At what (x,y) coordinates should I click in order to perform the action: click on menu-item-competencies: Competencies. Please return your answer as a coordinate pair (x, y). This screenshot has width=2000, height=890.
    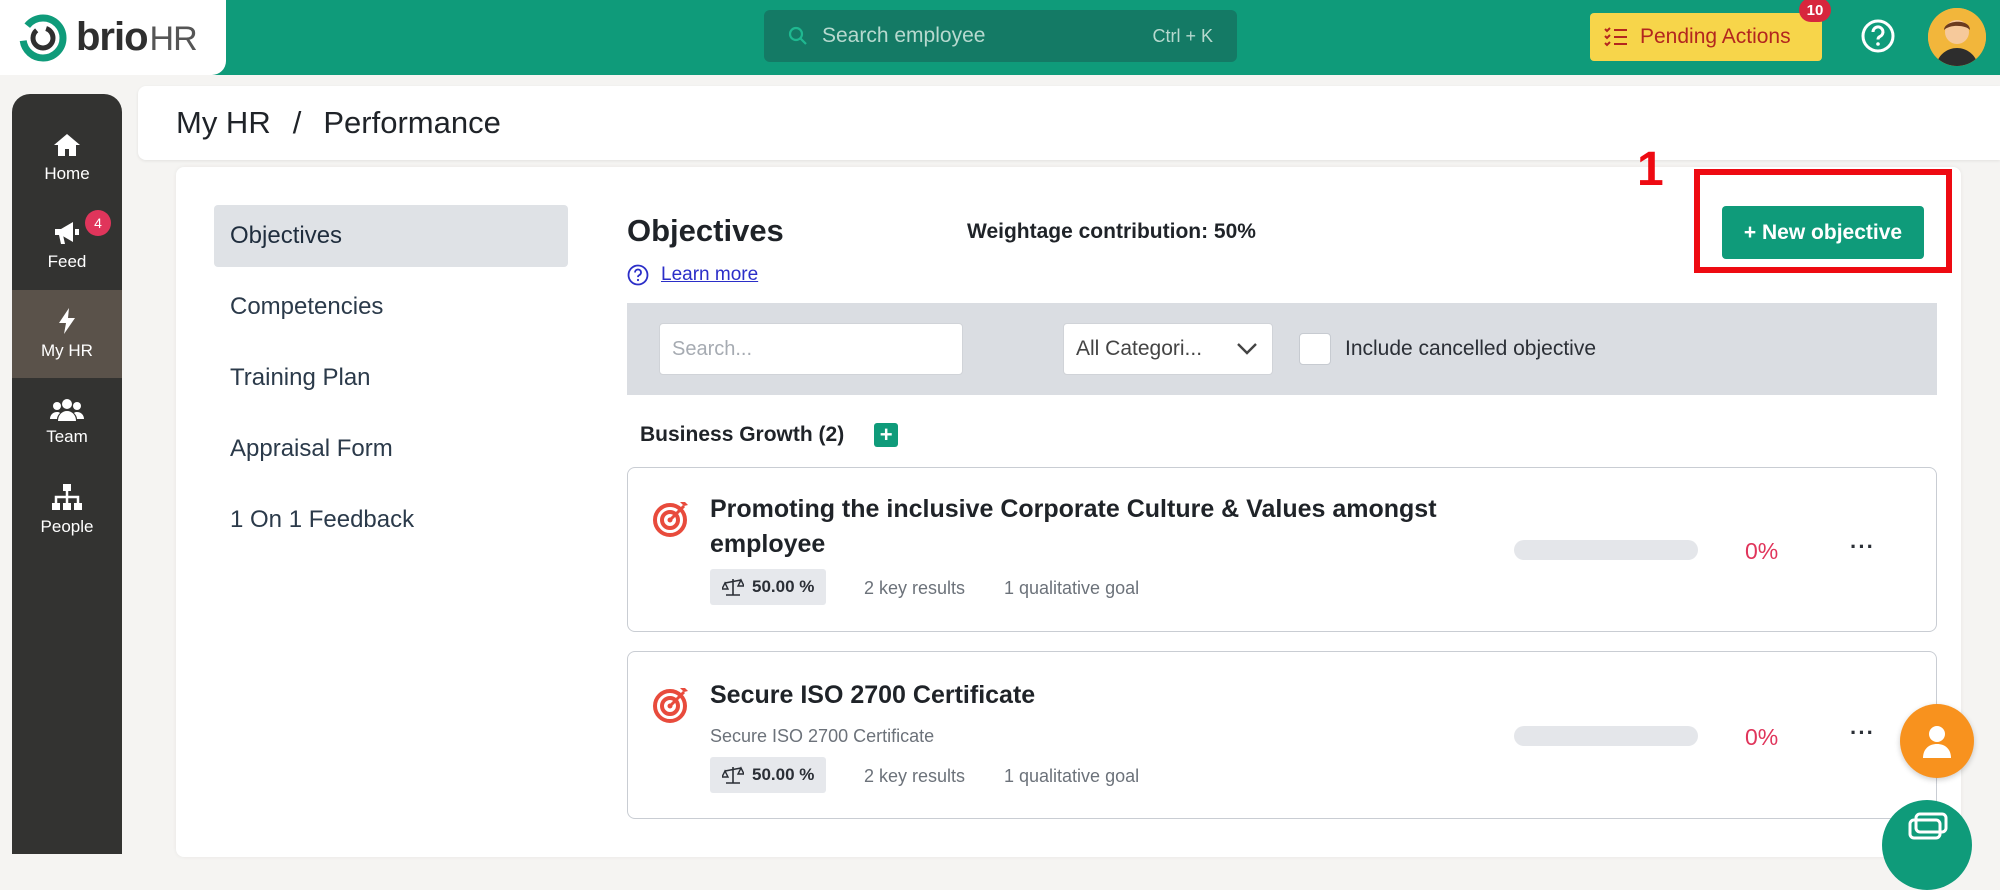
    Looking at the image, I should click on (391, 307).